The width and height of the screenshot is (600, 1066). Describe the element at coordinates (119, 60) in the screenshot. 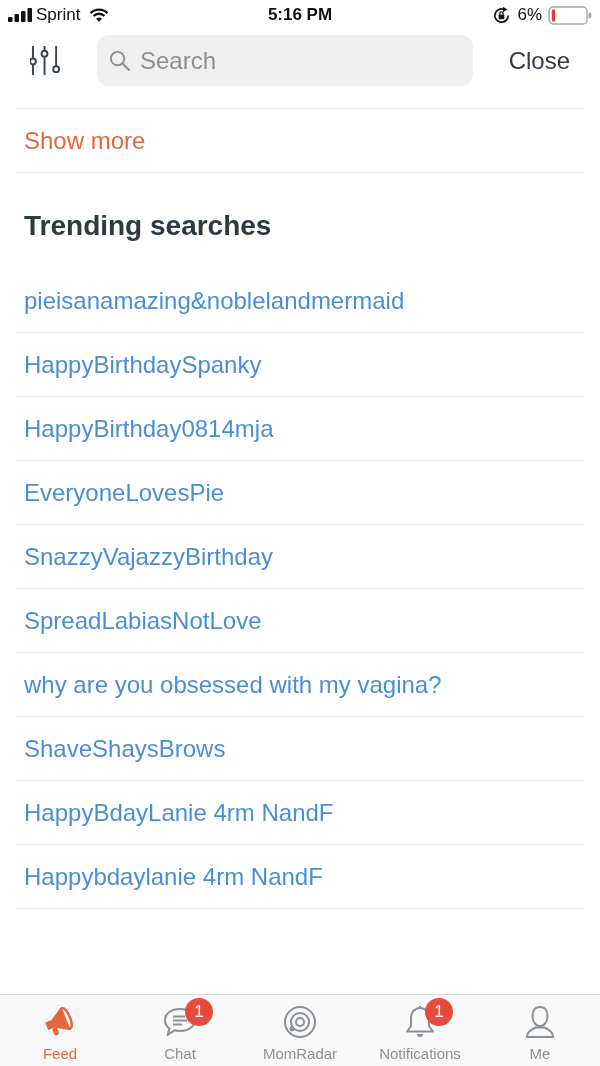

I see `search-icon` at that location.